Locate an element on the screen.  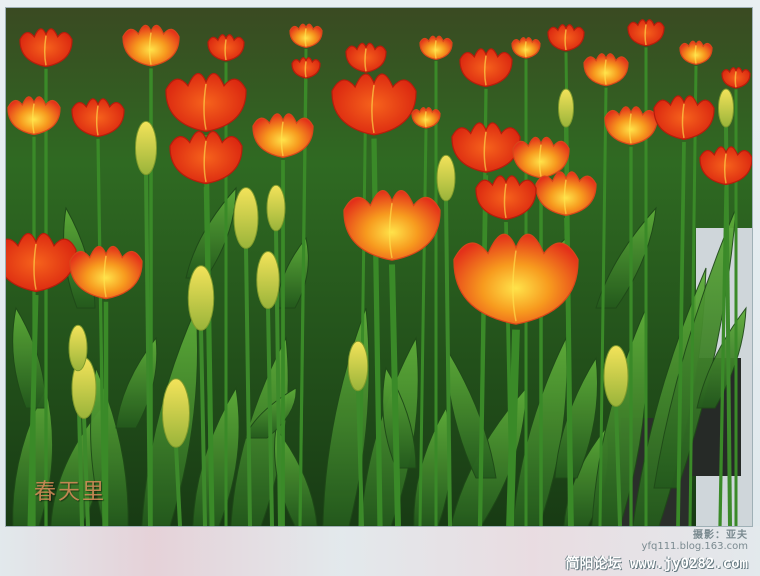
forum-watermark: 简阳论坛 www.jy0282.com is located at coordinates (657, 563).